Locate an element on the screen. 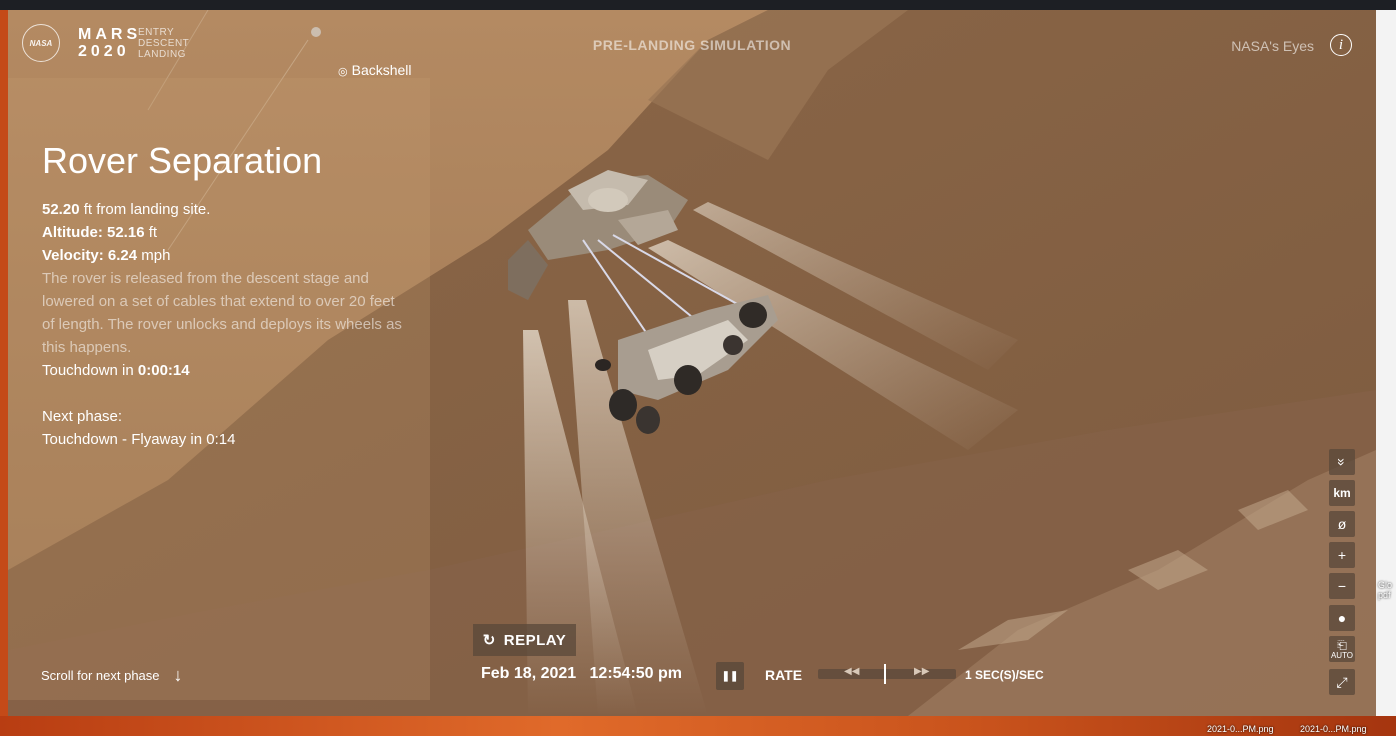 The image size is (1396, 736). zoom-out-button: − is located at coordinates (1342, 586).